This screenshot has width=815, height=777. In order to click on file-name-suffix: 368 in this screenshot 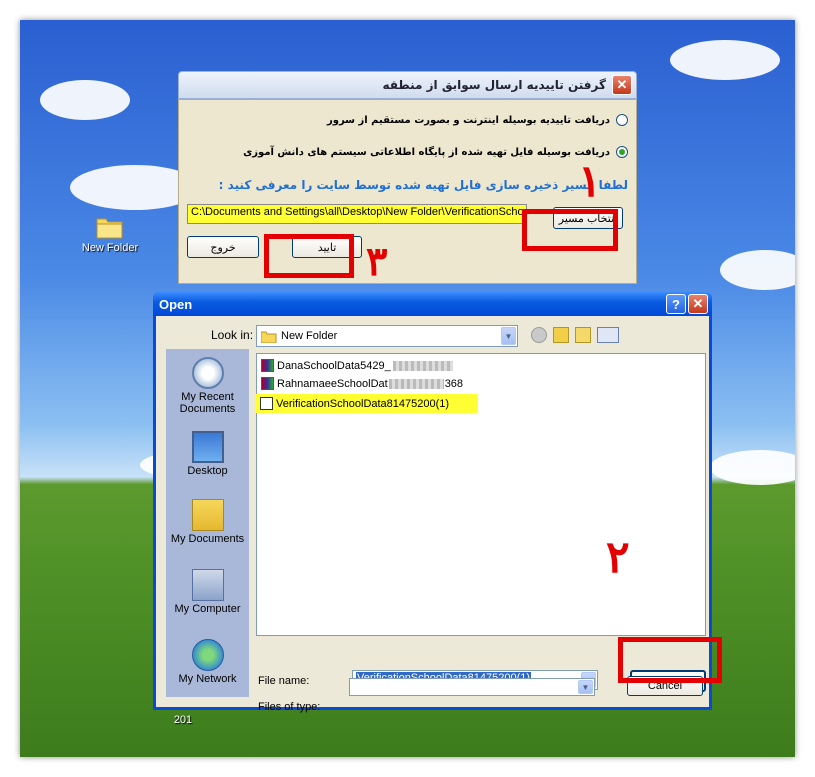, I will do `click(454, 383)`.